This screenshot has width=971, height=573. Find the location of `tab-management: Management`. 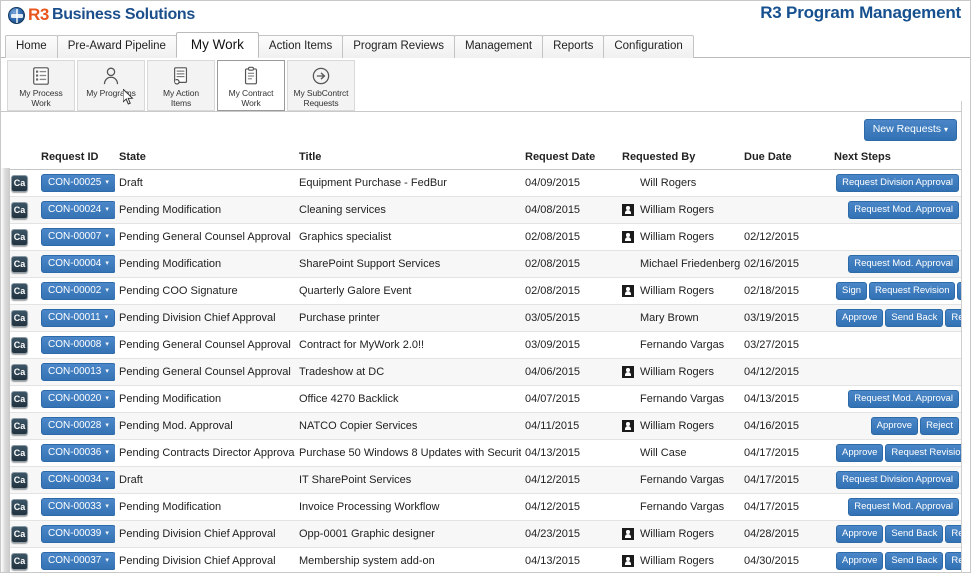

tab-management: Management is located at coordinates (498, 46).